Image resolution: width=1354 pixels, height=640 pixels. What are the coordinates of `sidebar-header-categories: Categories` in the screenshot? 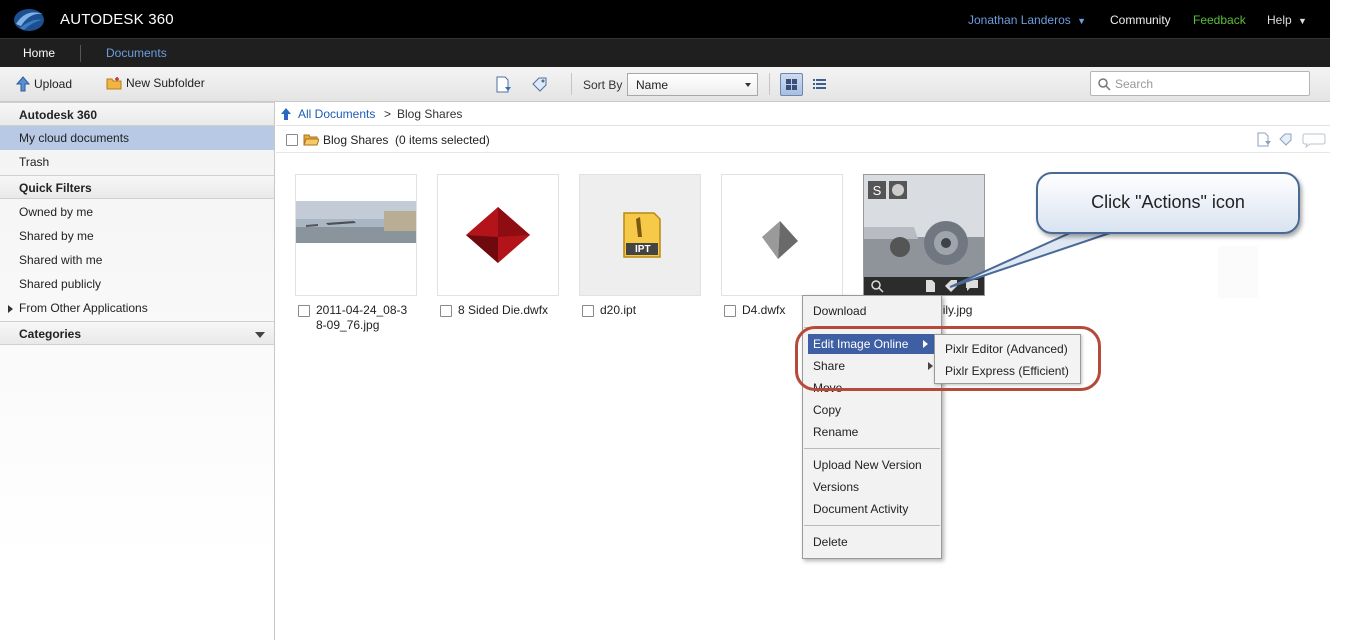 It's located at (137, 333).